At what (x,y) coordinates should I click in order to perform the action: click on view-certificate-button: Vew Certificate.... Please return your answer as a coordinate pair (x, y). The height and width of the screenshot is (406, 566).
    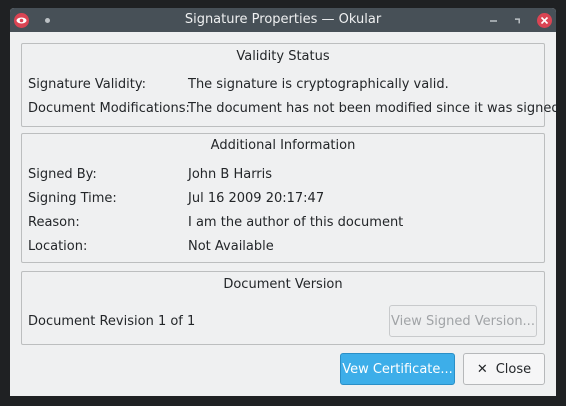
    Looking at the image, I should click on (397, 369).